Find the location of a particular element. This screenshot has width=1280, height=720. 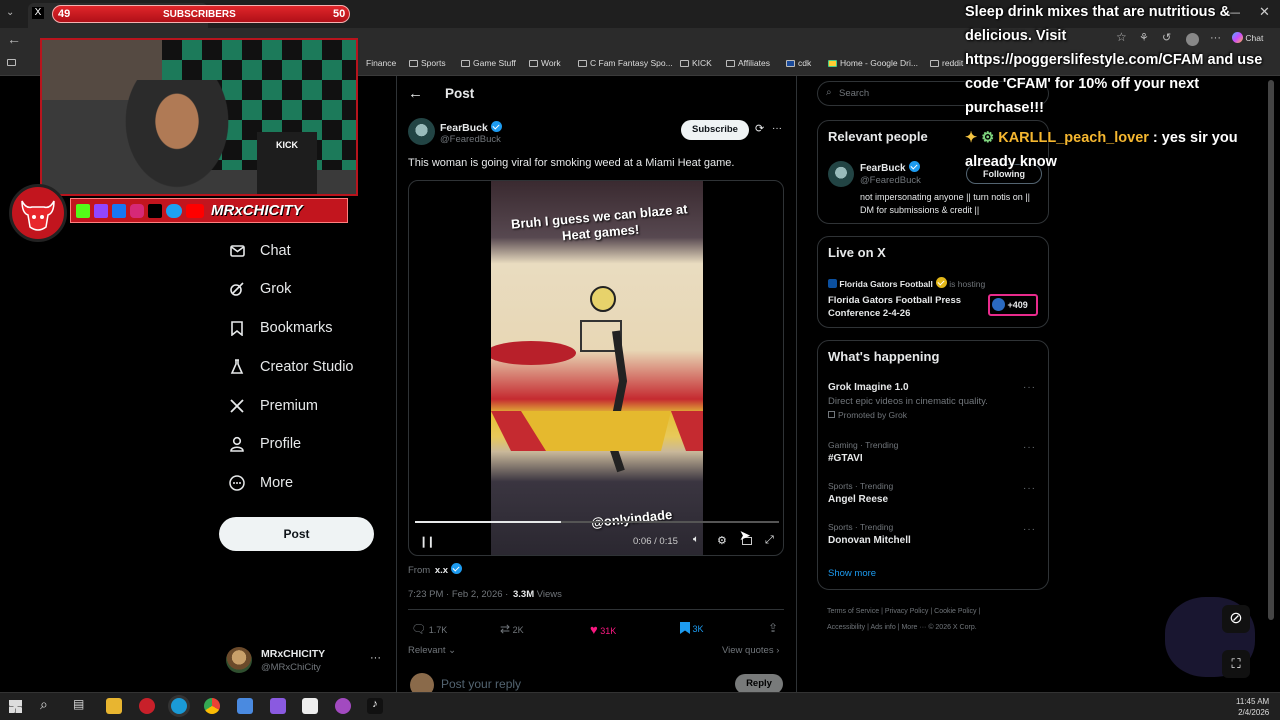

post-more-icon: ··· is located at coordinates (777, 128).